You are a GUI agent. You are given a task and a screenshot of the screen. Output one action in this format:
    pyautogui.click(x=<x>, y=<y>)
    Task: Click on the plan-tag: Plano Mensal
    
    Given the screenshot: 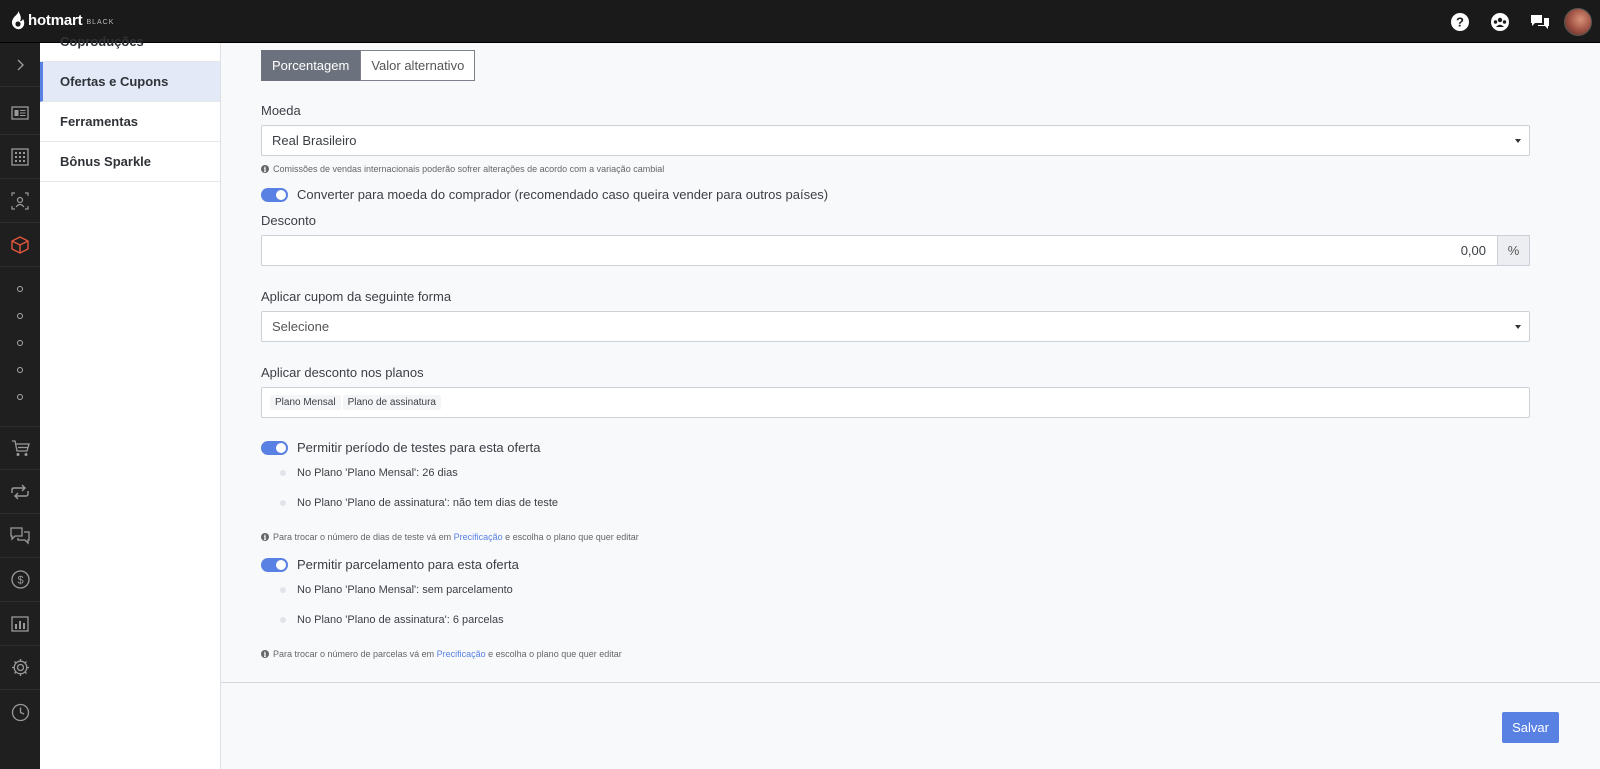 What is the action you would take?
    pyautogui.click(x=305, y=402)
    